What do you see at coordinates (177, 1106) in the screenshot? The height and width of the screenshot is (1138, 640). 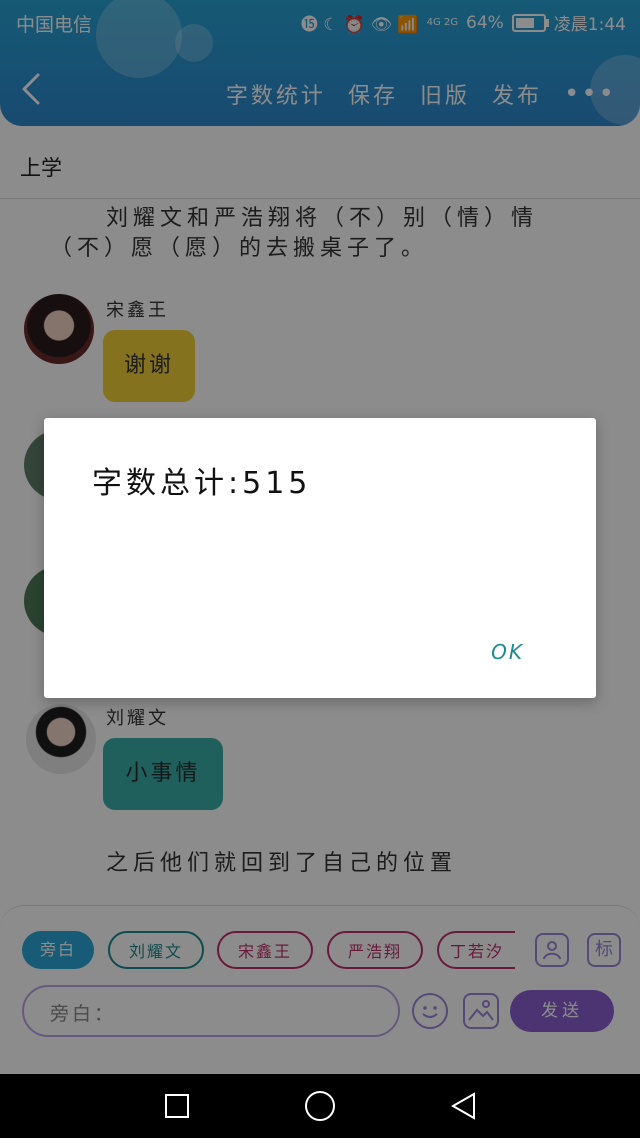 I see `recents-icon` at bounding box center [177, 1106].